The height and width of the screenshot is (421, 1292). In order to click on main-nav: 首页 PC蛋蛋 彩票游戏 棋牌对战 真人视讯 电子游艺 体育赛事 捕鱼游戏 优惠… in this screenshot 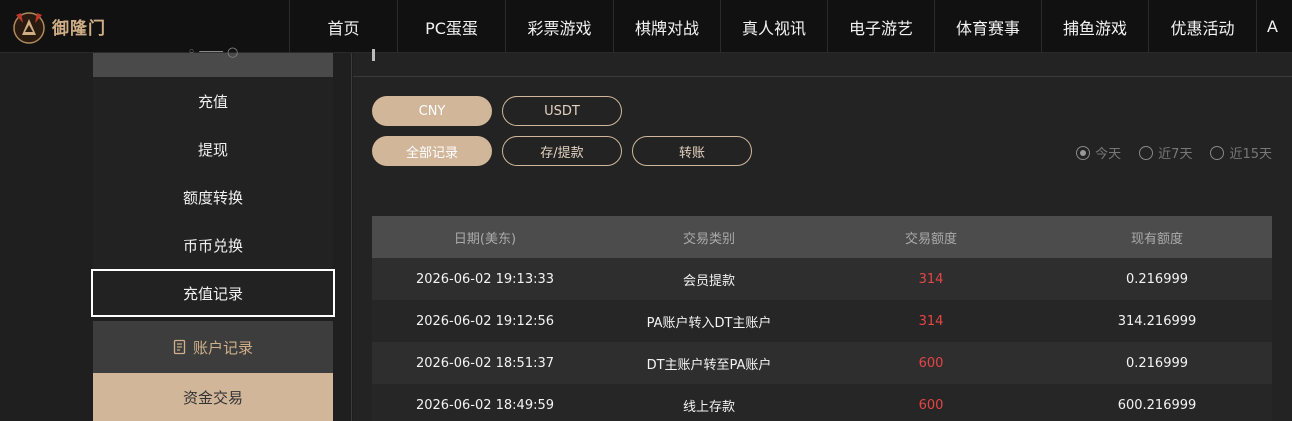, I will do `click(790, 26)`.